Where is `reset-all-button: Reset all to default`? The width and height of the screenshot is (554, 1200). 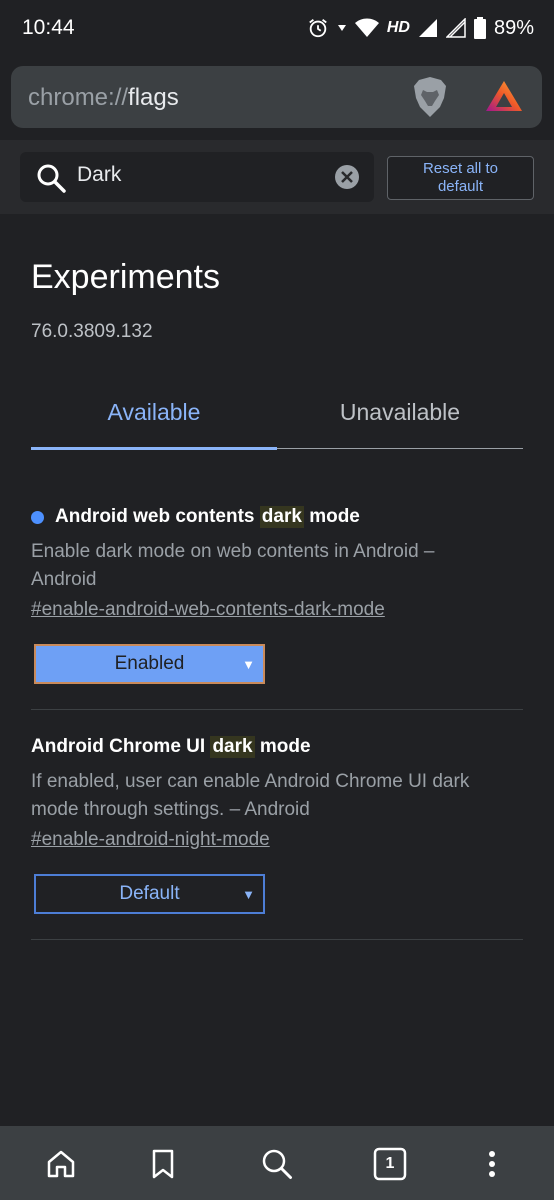
reset-all-button: Reset all to default is located at coordinates (460, 178).